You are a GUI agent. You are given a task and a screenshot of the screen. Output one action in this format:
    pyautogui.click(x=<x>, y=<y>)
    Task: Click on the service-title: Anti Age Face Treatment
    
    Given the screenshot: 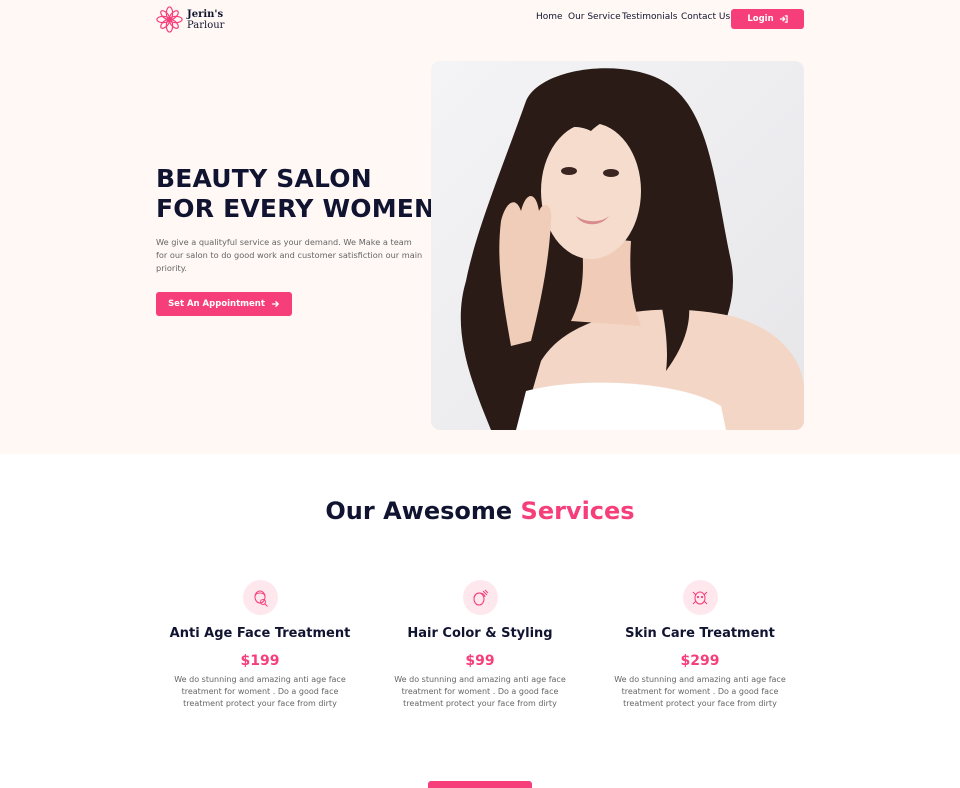 What is the action you would take?
    pyautogui.click(x=260, y=633)
    